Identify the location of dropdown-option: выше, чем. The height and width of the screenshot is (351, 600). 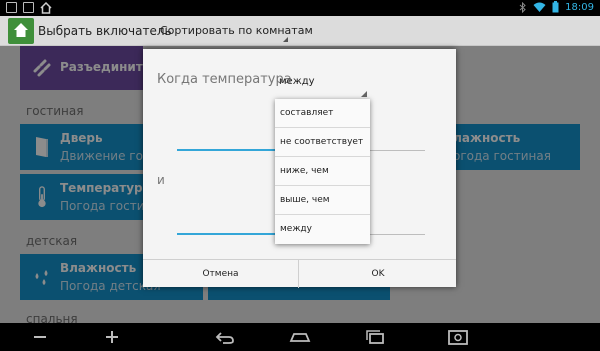
(322, 200).